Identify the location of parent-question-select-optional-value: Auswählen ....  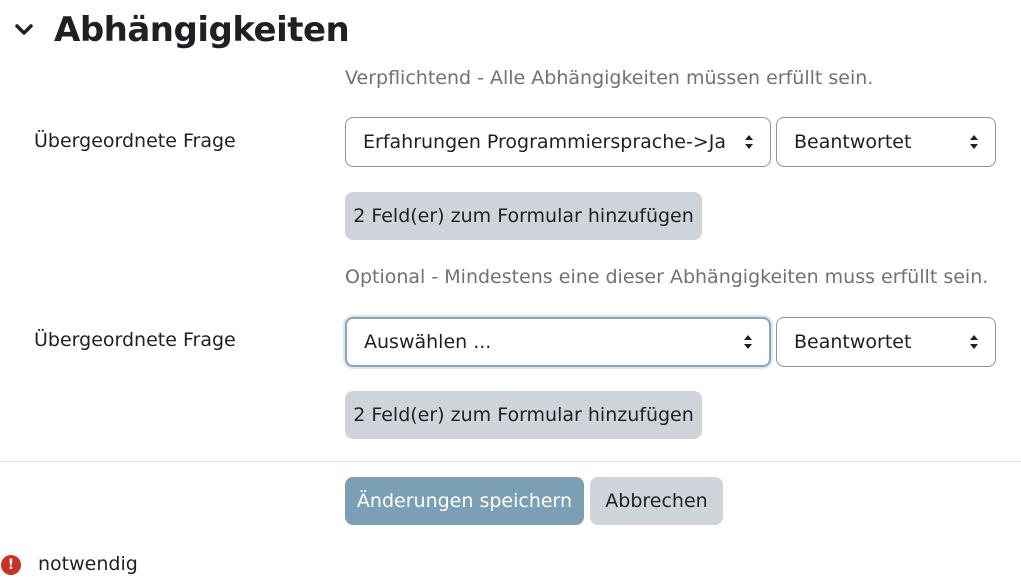
(428, 342).